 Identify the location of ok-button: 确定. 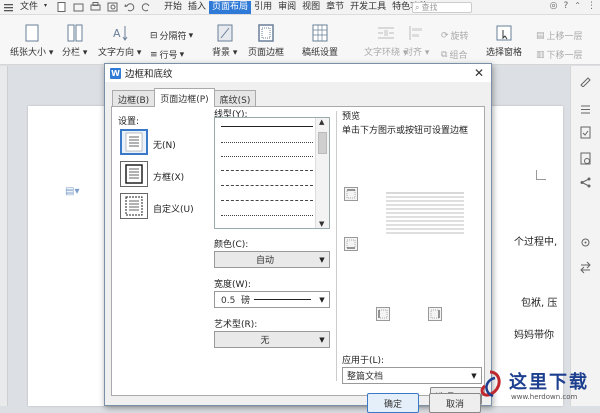
(393, 403).